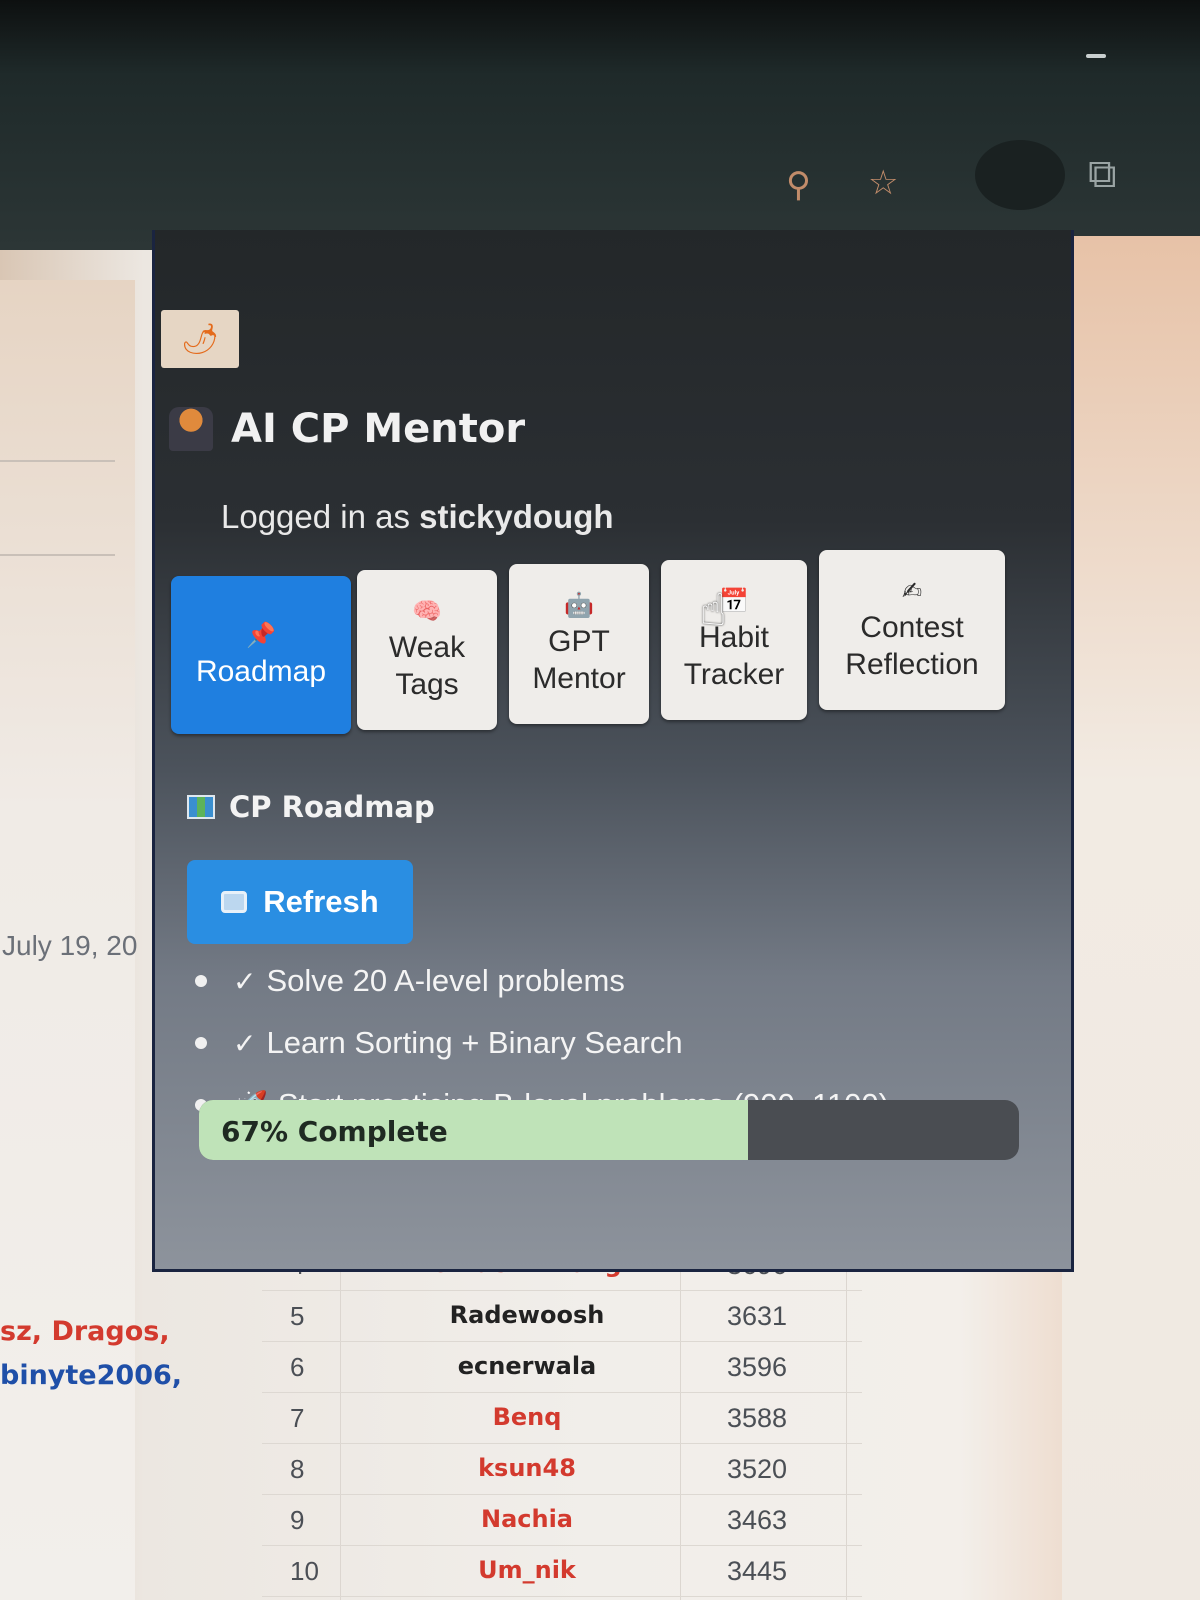 Image resolution: width=1200 pixels, height=1600 pixels. I want to click on bookmark-star-icon: ☆, so click(883, 183).